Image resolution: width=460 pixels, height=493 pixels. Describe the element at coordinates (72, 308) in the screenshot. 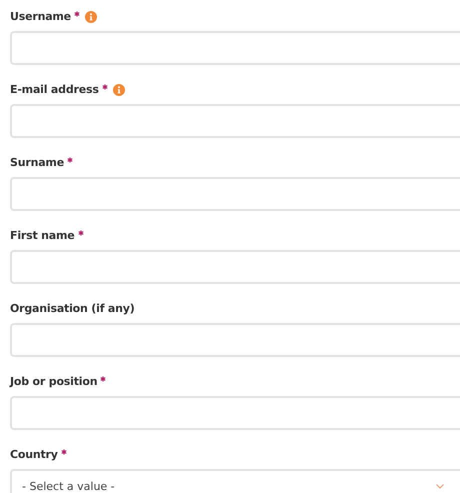

I see `field-label: Organisation (if any)` at that location.